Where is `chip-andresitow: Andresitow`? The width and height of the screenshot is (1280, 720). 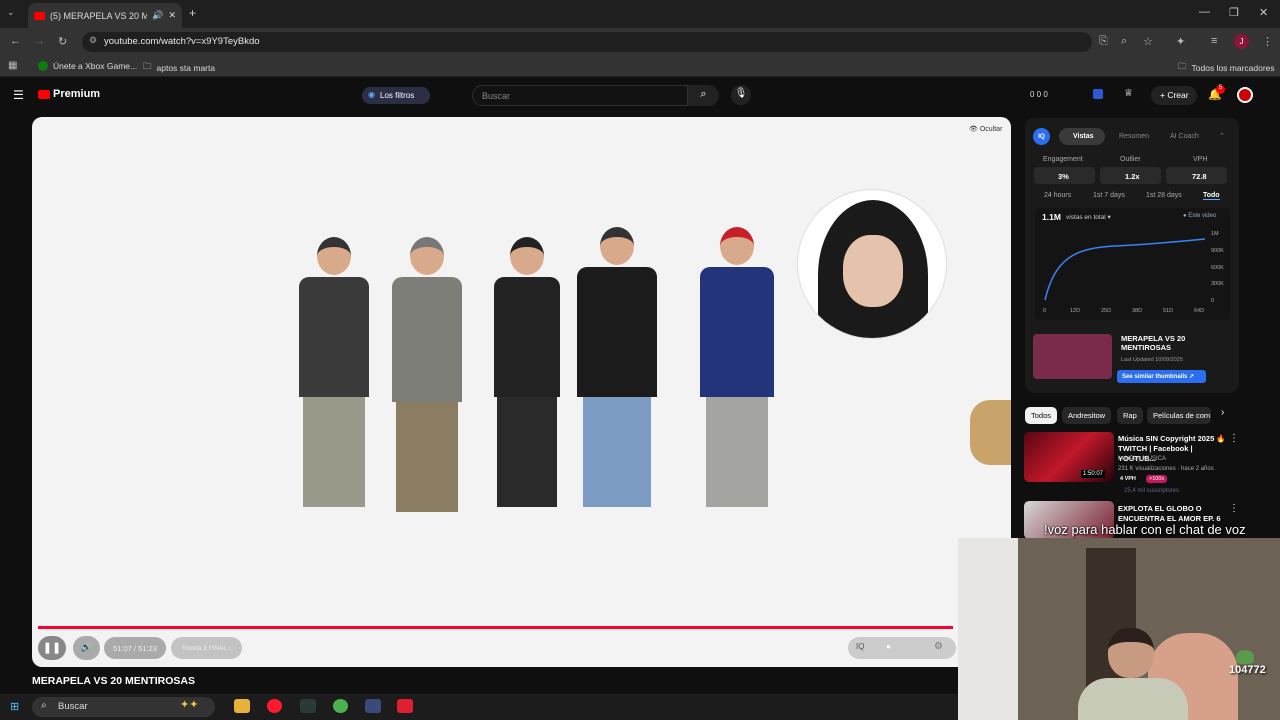 chip-andresitow: Andresitow is located at coordinates (1087, 415).